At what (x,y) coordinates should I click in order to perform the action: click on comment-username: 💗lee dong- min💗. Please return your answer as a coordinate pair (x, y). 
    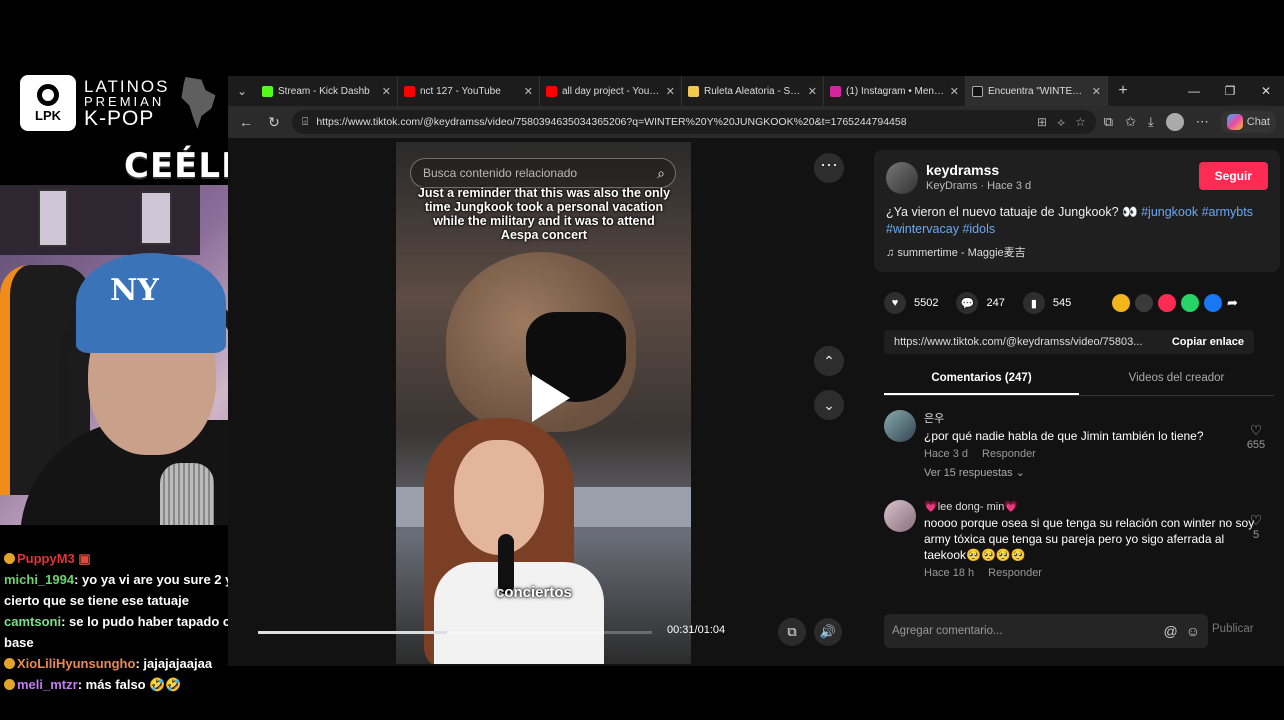
    Looking at the image, I should click on (1096, 506).